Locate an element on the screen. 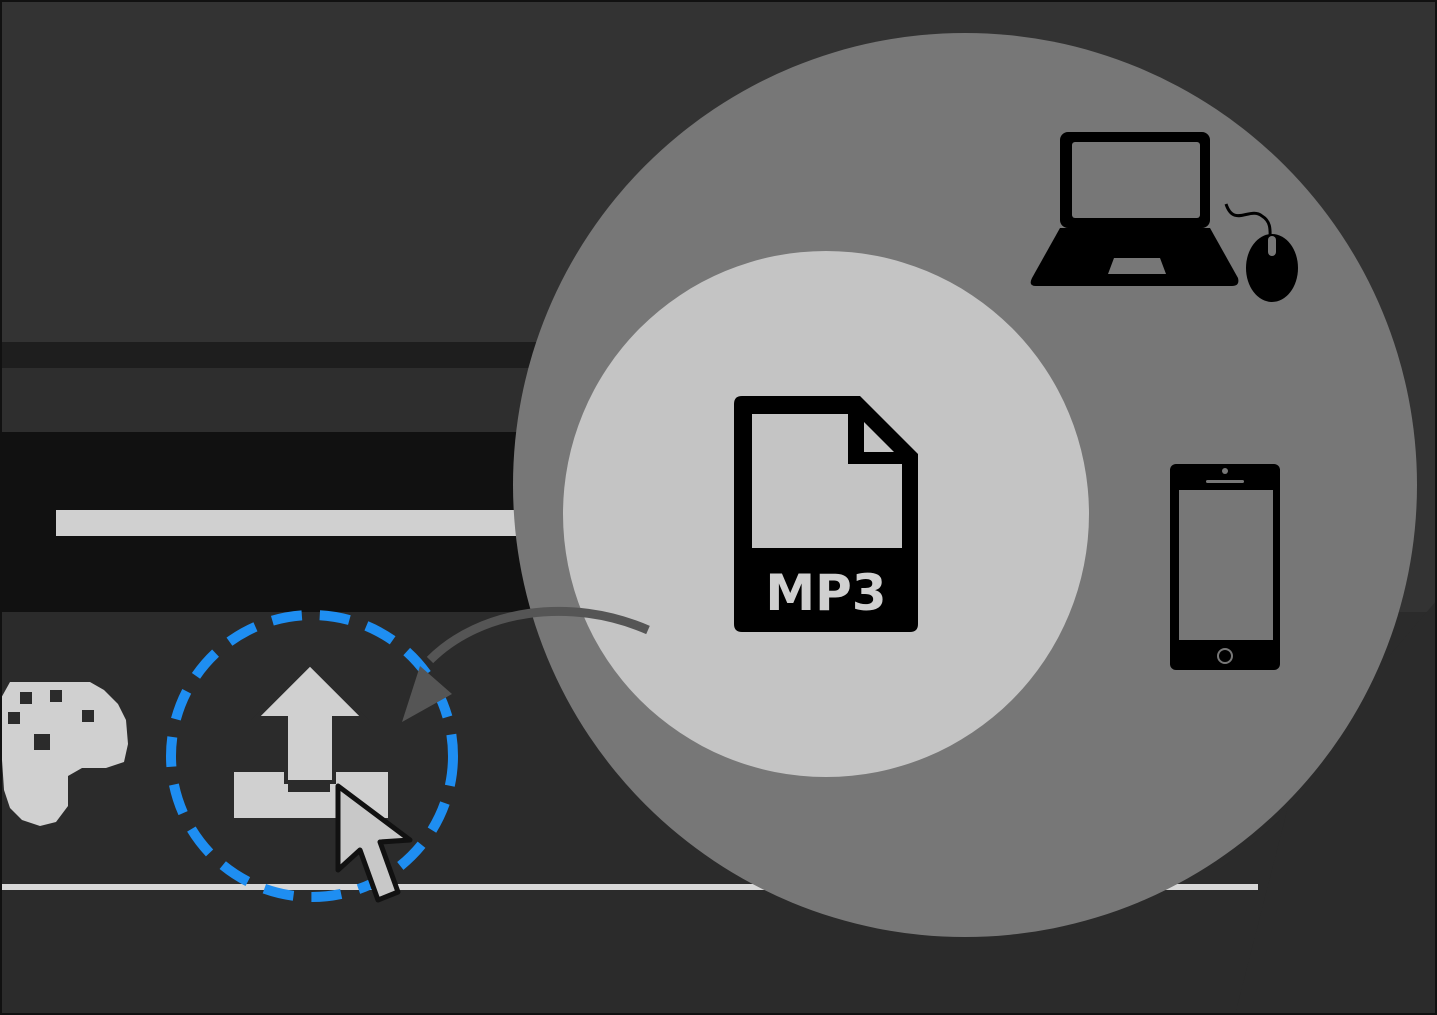 The width and height of the screenshot is (1437, 1015). file-format-label: MP3 is located at coordinates (825, 593).